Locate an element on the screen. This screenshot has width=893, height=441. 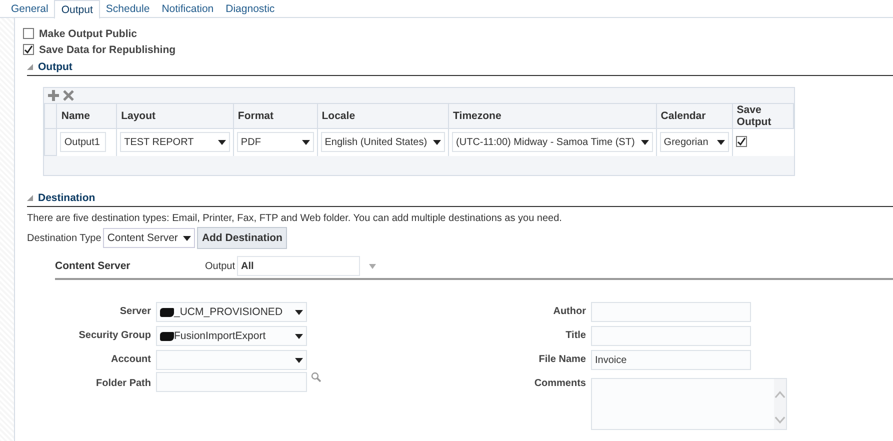
scrollbar-arrows-icon is located at coordinates (780, 404).